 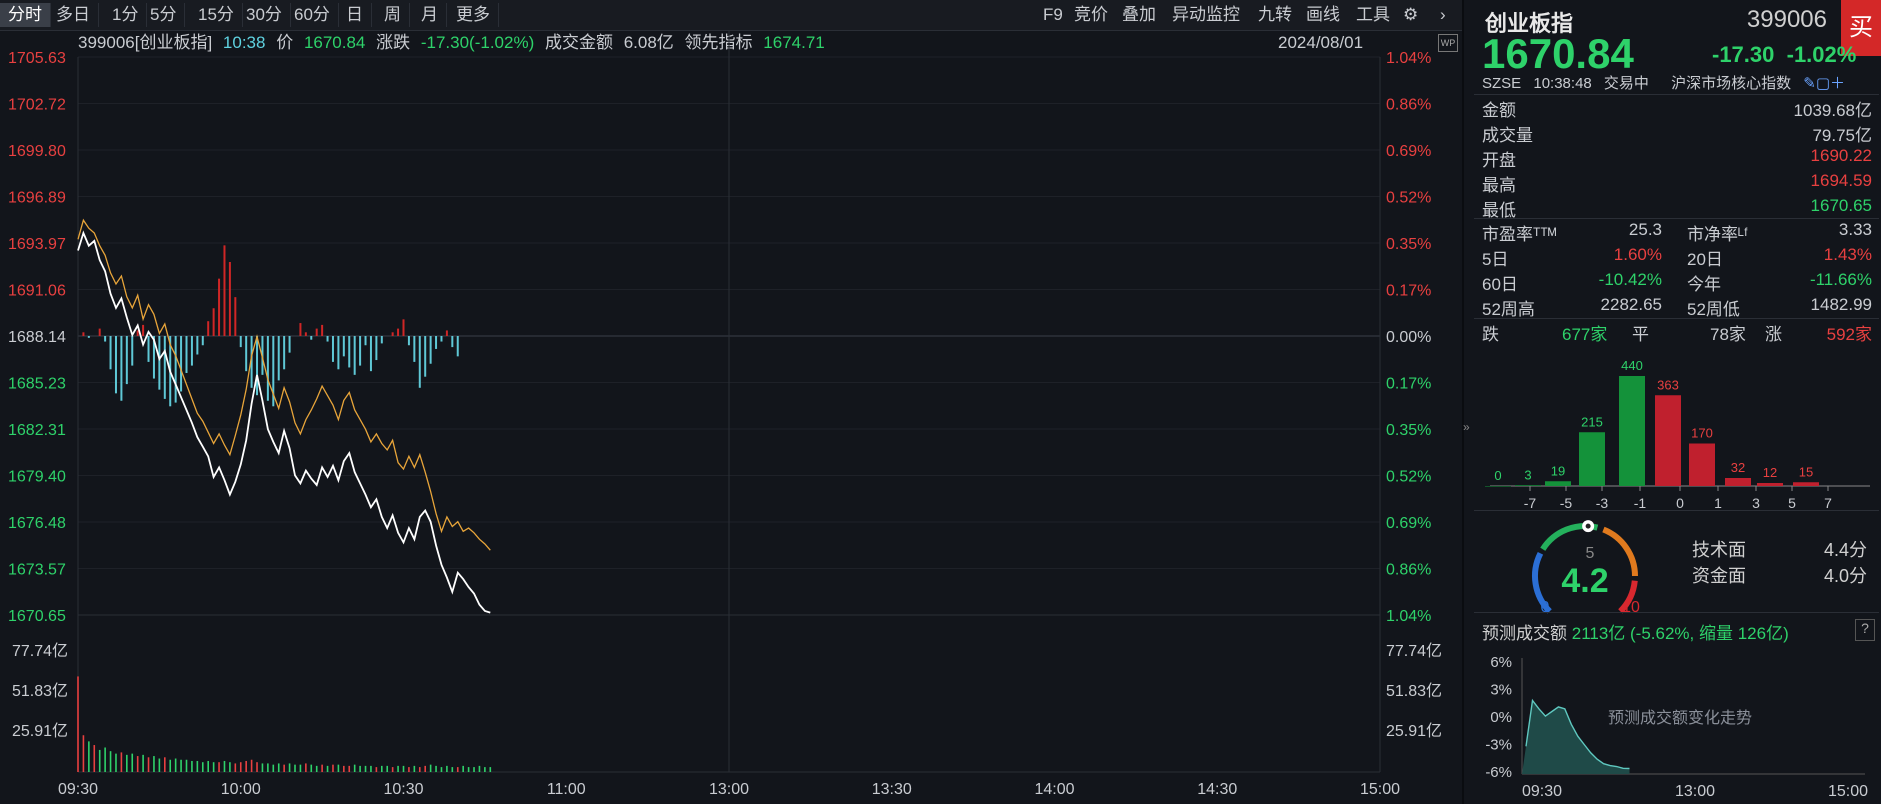 What do you see at coordinates (1408, 616) in the screenshot?
I see `pct-tick-label: 1.04%` at bounding box center [1408, 616].